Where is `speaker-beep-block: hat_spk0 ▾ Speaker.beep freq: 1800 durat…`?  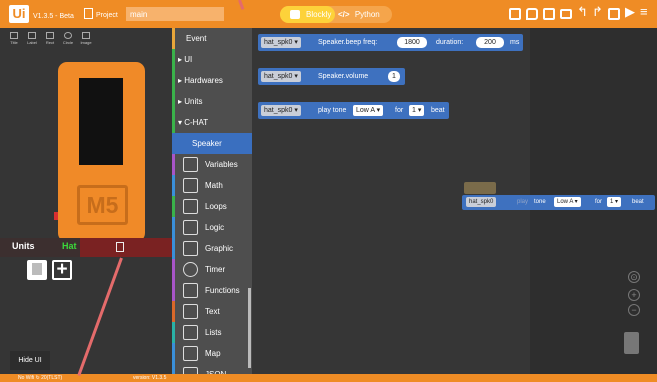 speaker-beep-block: hat_spk0 ▾ Speaker.beep freq: 1800 durat… is located at coordinates (390, 42).